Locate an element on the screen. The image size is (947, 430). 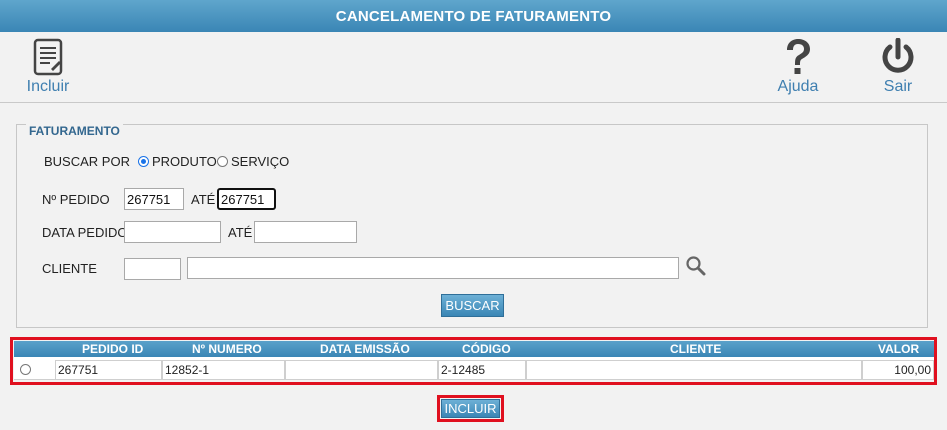
cell-codigo: 2-12485 is located at coordinates (482, 370).